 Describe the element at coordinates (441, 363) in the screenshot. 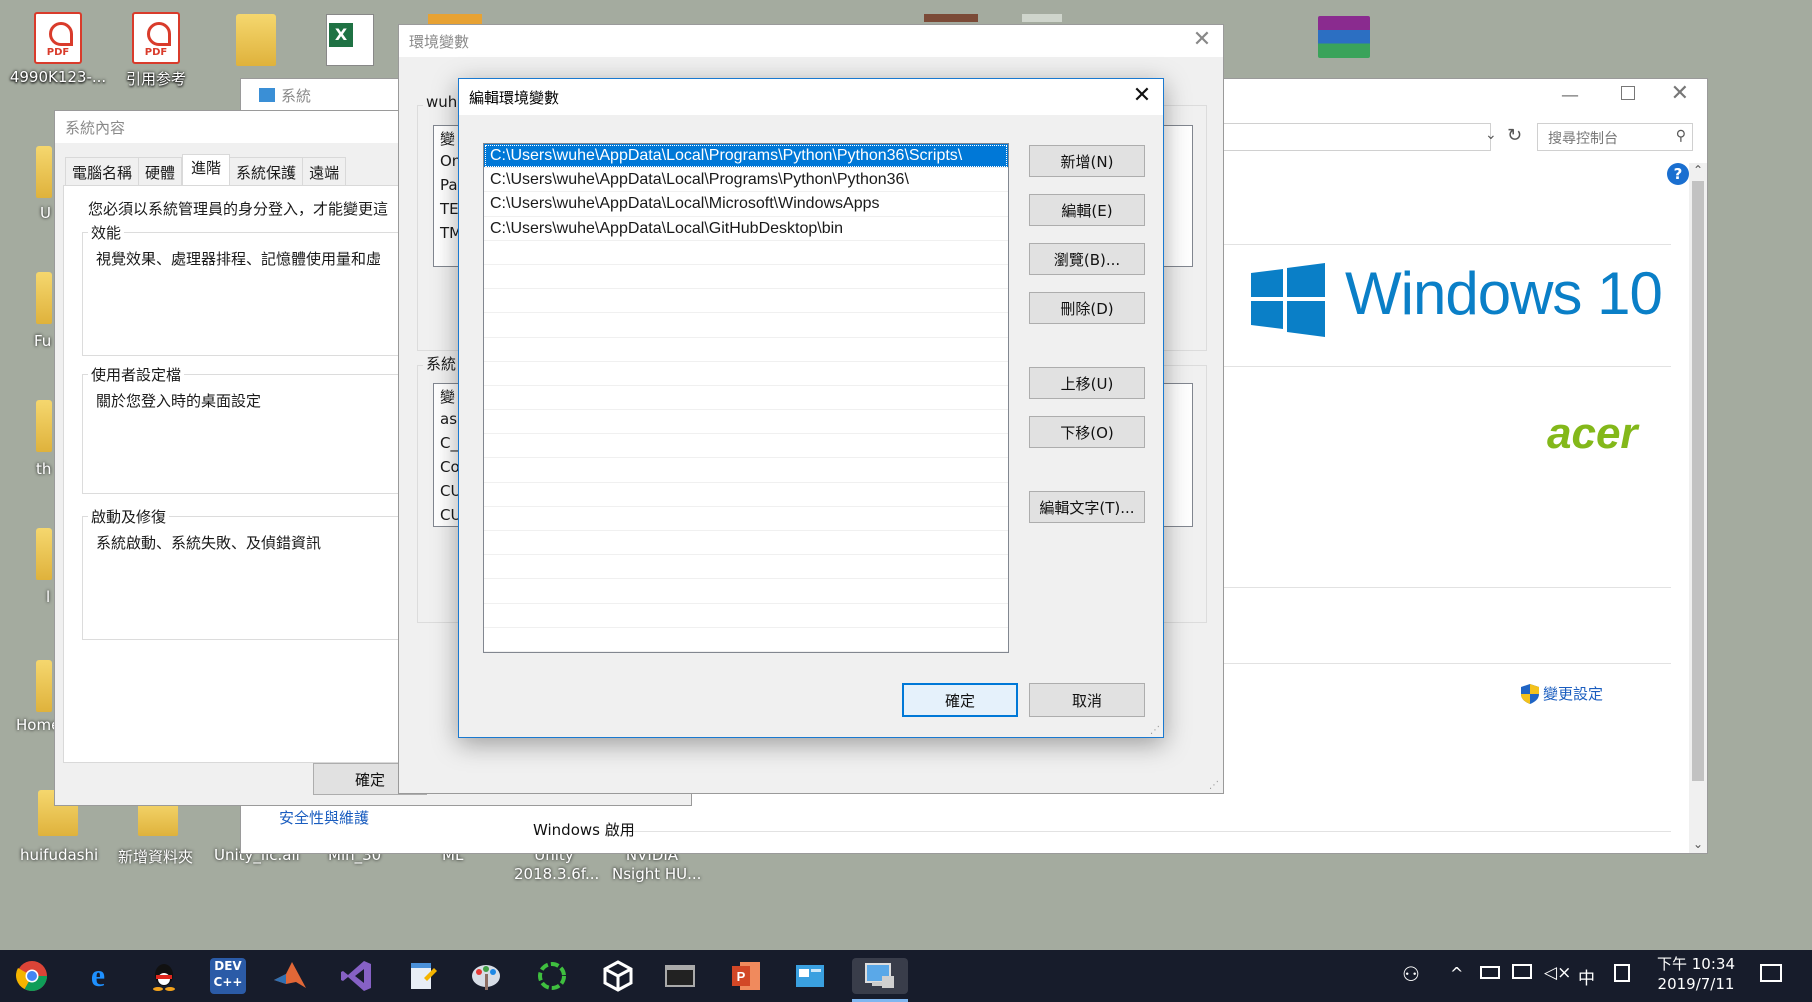

I see `system-variables-label: 系統` at that location.